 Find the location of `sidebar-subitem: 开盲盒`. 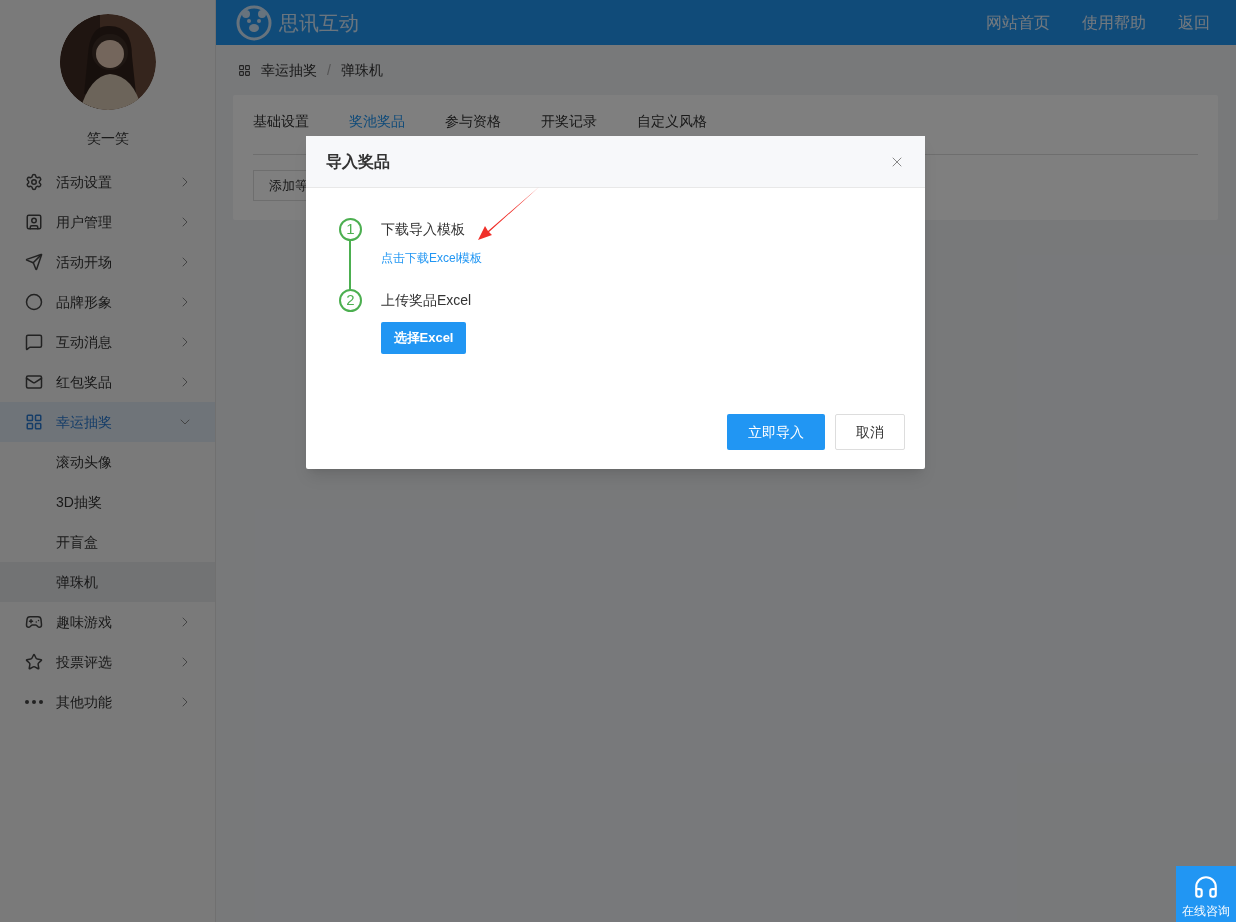

sidebar-subitem: 开盲盒 is located at coordinates (107, 542).